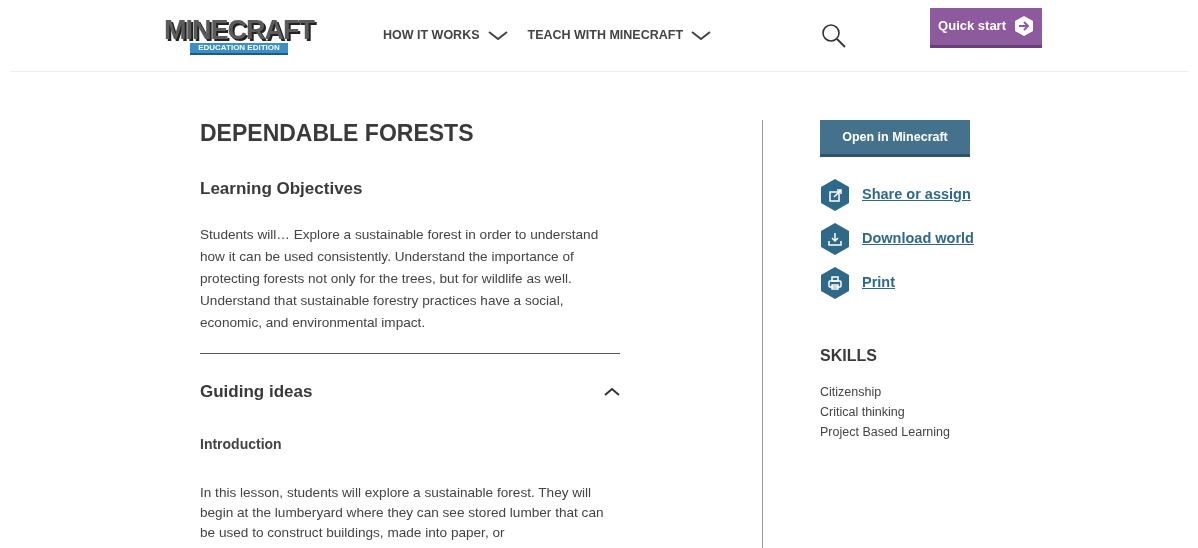 The height and width of the screenshot is (548, 1198). Describe the element at coordinates (885, 432) in the screenshot. I see `skill-item: Project Based Learning` at that location.